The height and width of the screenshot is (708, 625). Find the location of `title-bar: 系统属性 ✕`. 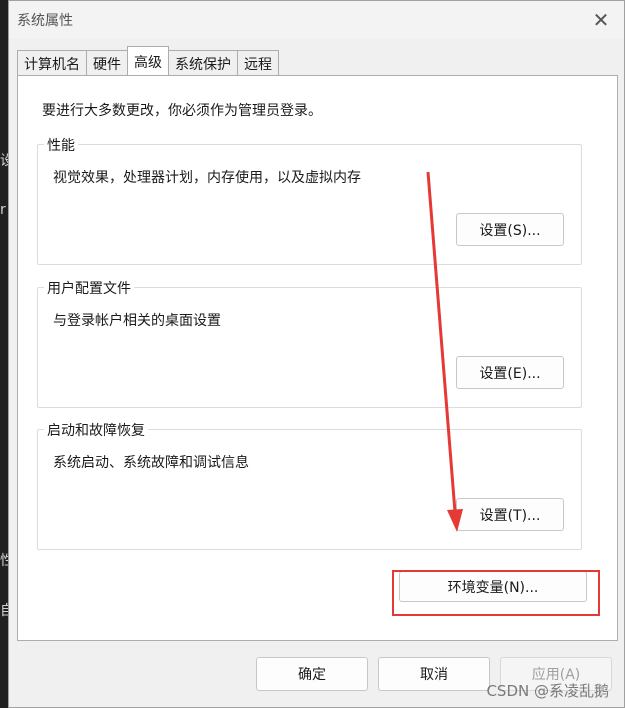

title-bar: 系统属性 ✕ is located at coordinates (316, 20).